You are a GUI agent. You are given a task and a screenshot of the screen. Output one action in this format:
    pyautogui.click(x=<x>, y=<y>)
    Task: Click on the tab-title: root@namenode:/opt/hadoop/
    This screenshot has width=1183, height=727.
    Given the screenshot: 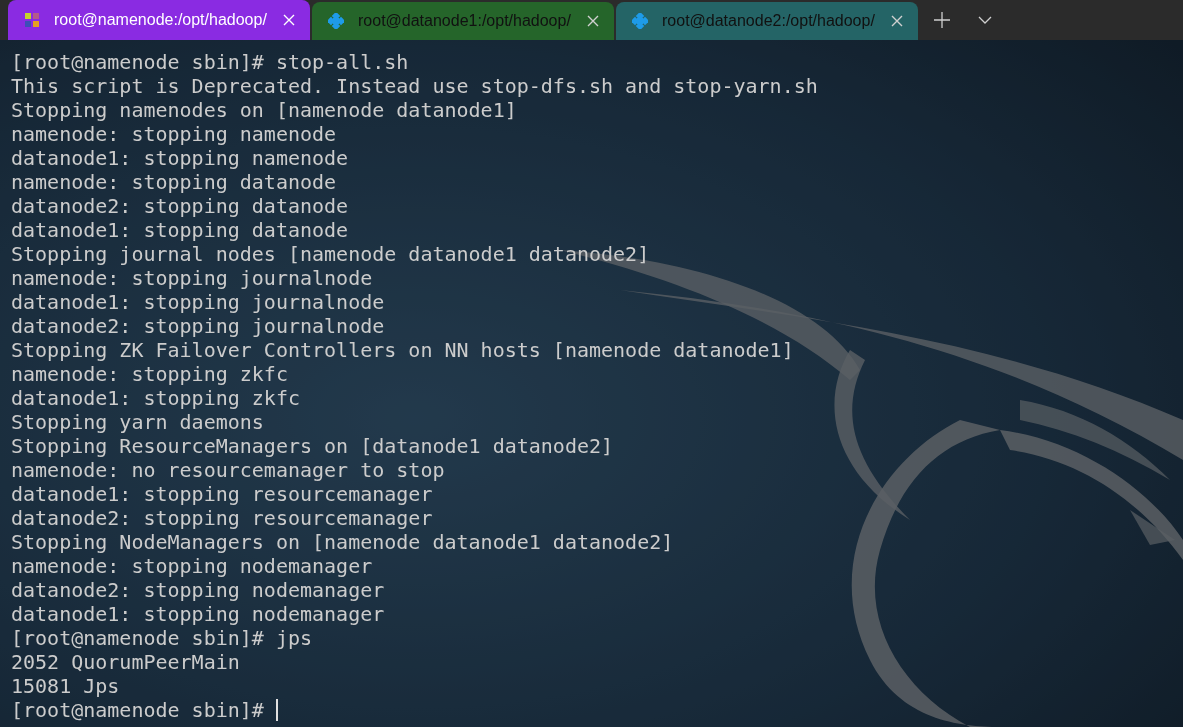 What is the action you would take?
    pyautogui.click(x=161, y=20)
    